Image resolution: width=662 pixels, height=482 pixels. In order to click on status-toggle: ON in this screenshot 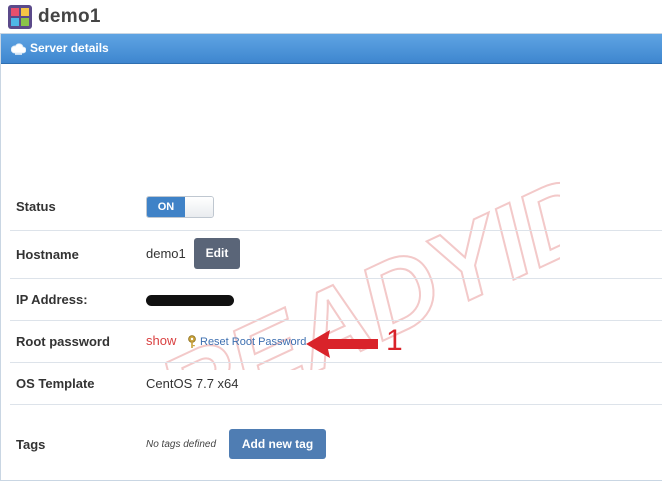, I will do `click(180, 207)`.